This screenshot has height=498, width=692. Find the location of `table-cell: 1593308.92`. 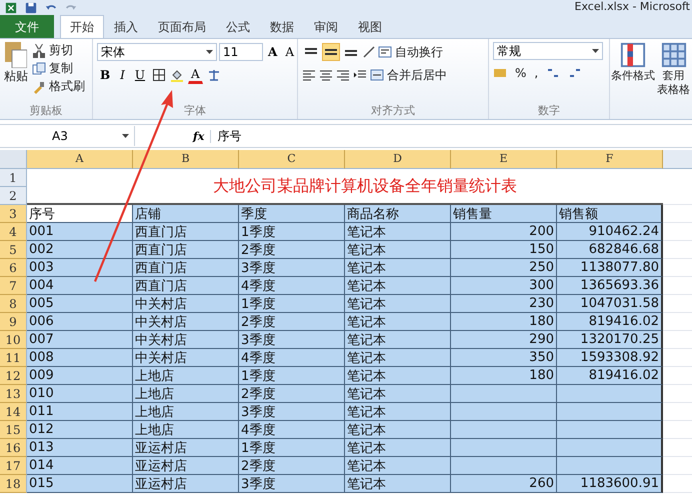

table-cell: 1593308.92 is located at coordinates (610, 358).